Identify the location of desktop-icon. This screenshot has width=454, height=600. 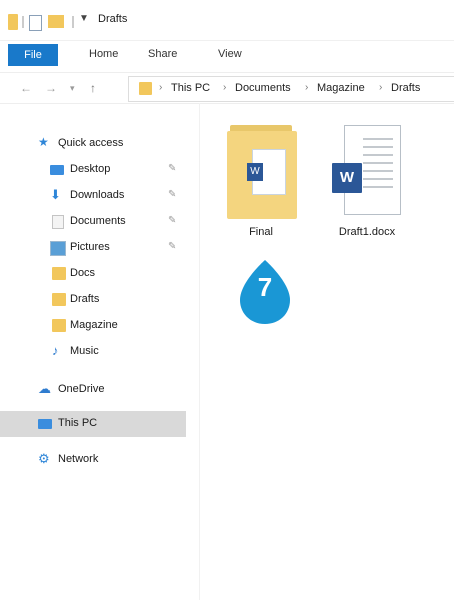
(57, 170).